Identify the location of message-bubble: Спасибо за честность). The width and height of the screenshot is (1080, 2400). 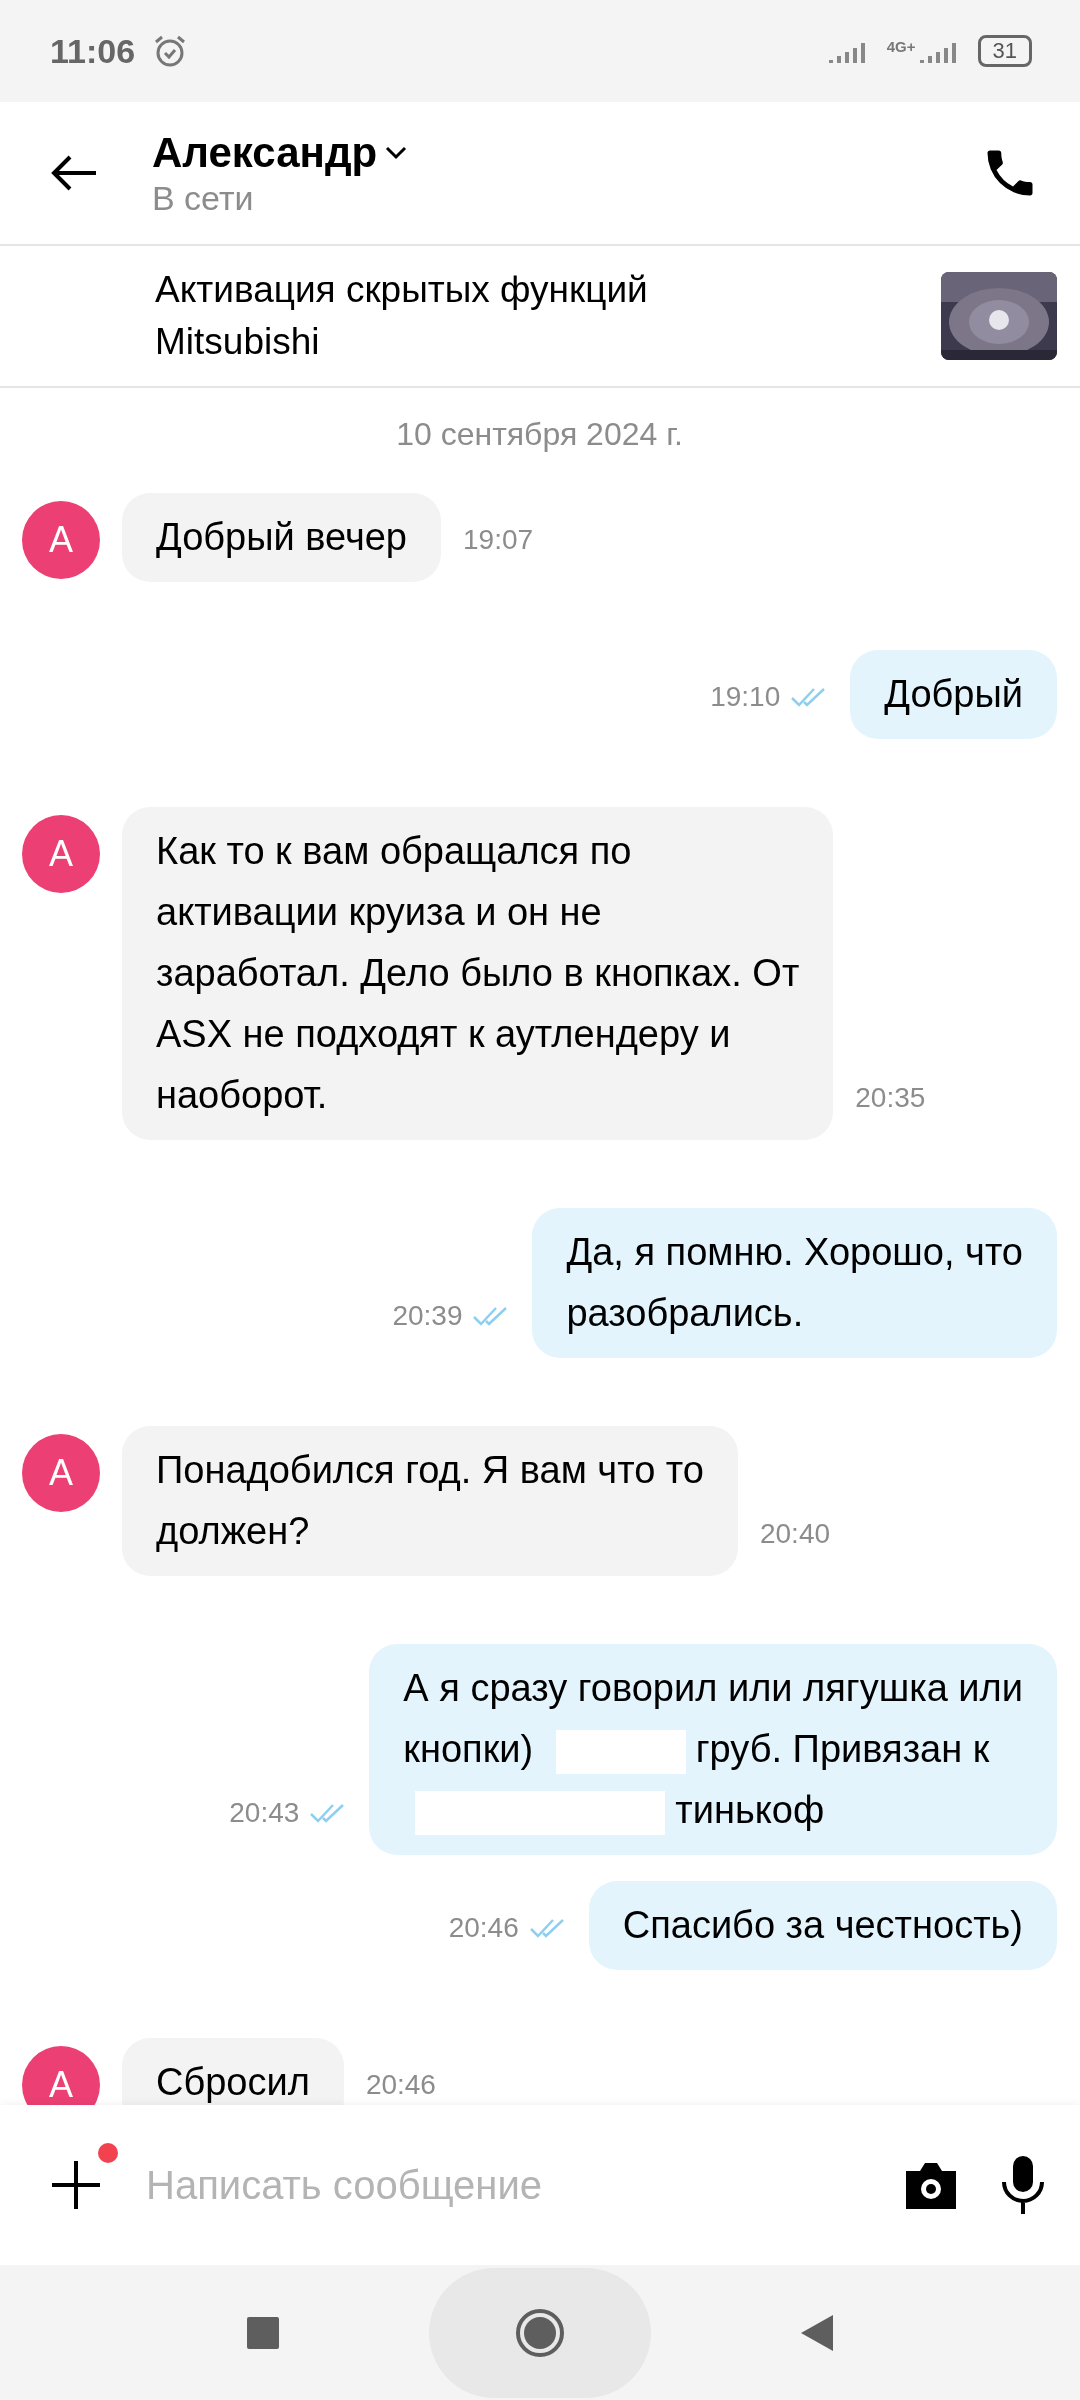
(822, 1925).